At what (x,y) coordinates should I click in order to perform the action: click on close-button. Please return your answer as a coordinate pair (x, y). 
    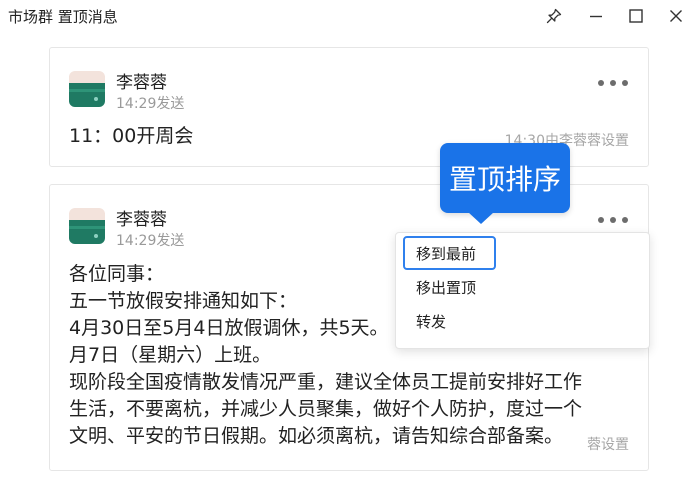
    Looking at the image, I should click on (676, 16).